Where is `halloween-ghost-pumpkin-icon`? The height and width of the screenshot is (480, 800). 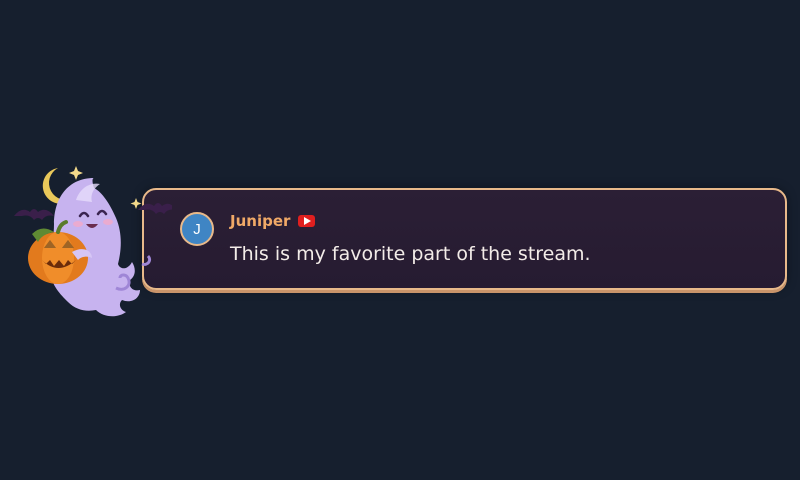 halloween-ghost-pumpkin-icon is located at coordinates (93, 241).